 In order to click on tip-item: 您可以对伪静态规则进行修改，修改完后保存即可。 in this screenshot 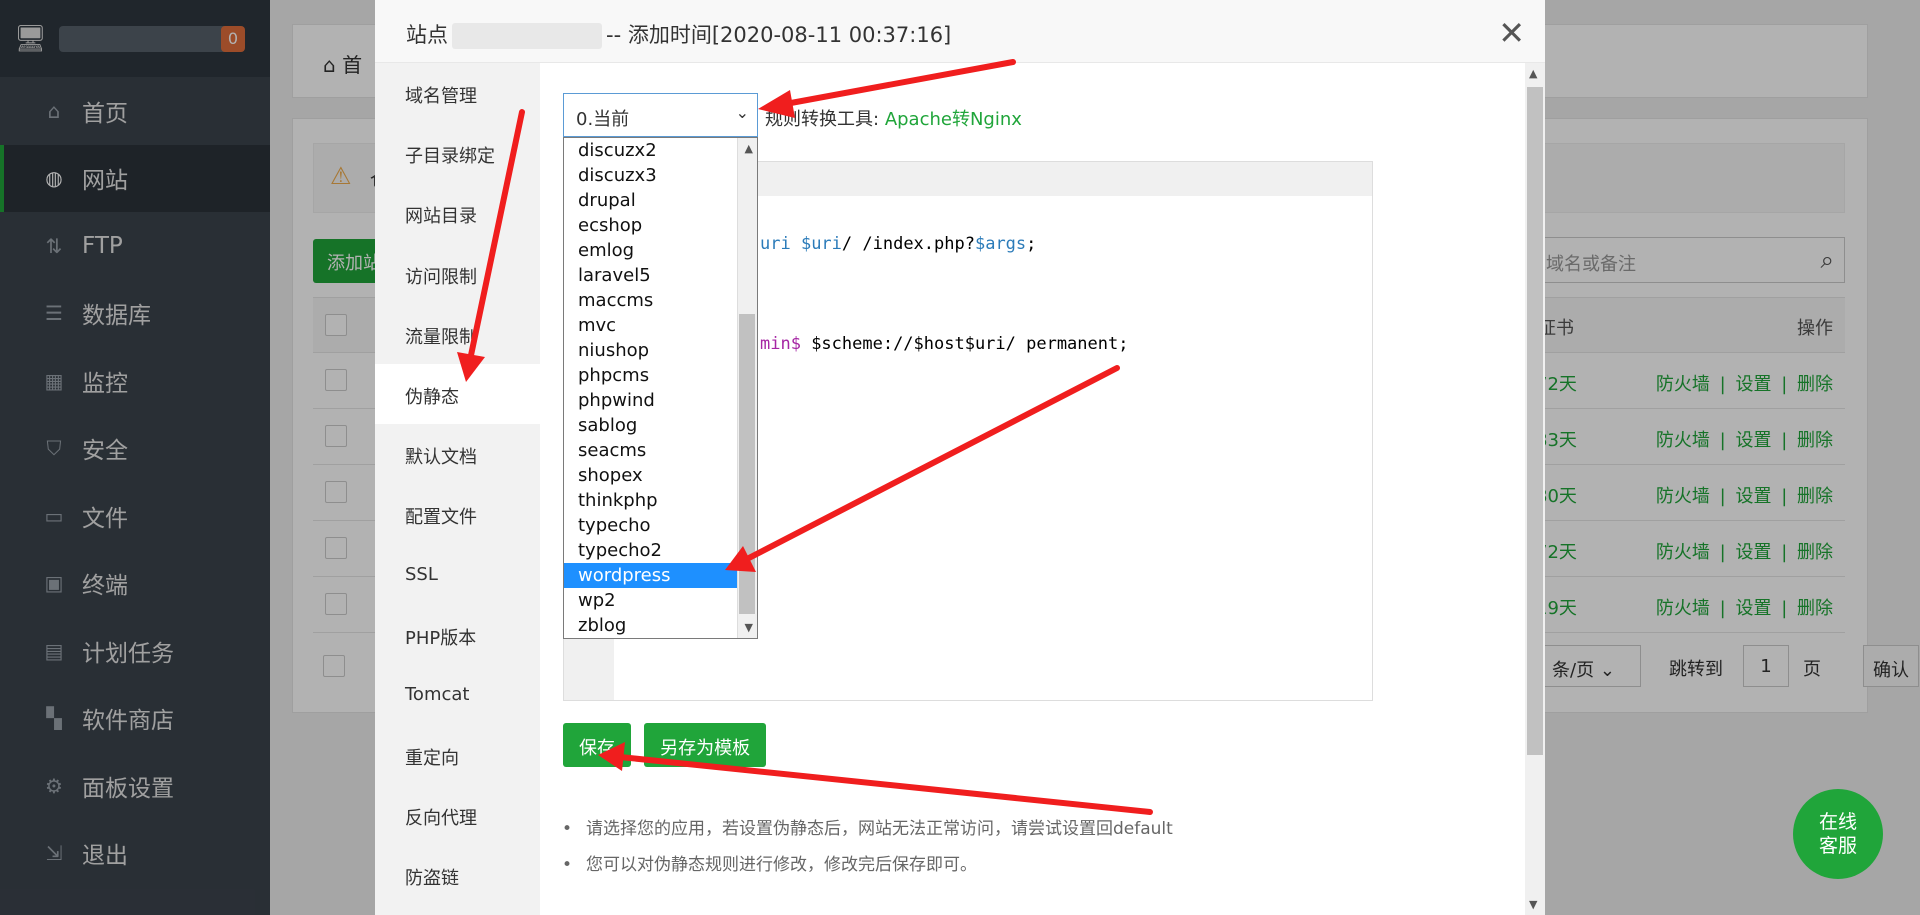, I will do `click(866, 865)`.